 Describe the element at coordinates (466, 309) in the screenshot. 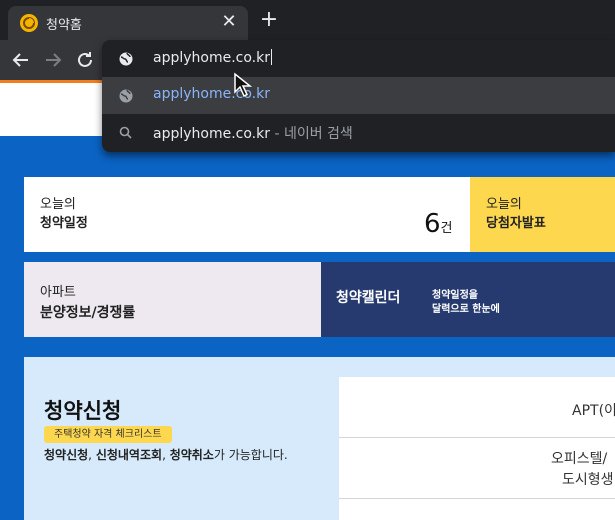

I see `calendar-desc-line2: 달력으로 한눈에` at that location.